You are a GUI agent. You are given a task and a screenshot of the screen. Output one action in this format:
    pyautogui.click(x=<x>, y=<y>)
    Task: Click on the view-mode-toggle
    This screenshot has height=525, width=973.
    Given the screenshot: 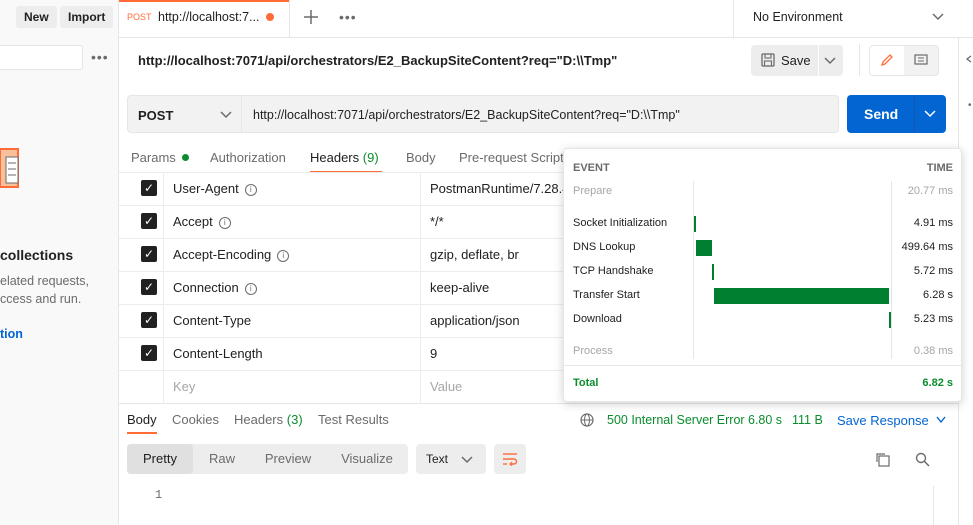 What is the action you would take?
    pyautogui.click(x=904, y=60)
    